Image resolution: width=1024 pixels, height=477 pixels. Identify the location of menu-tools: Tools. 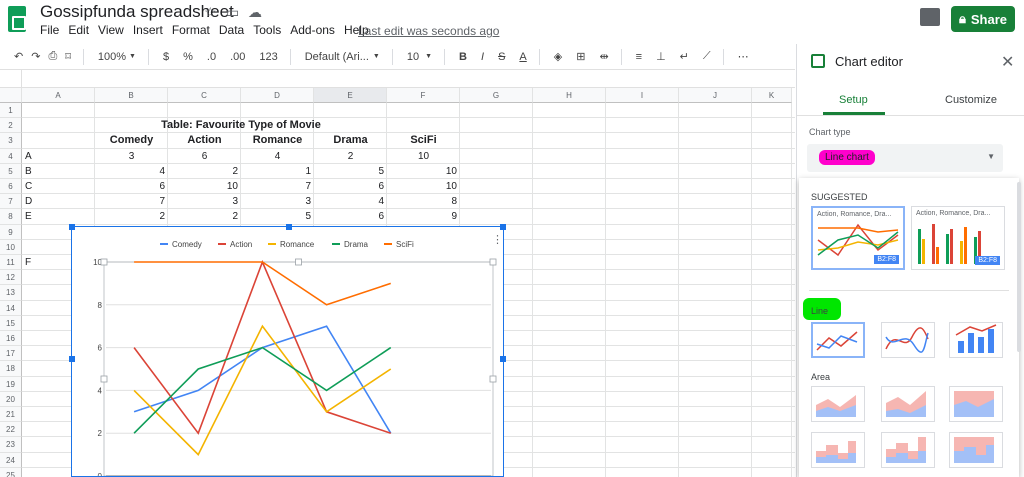
(267, 31).